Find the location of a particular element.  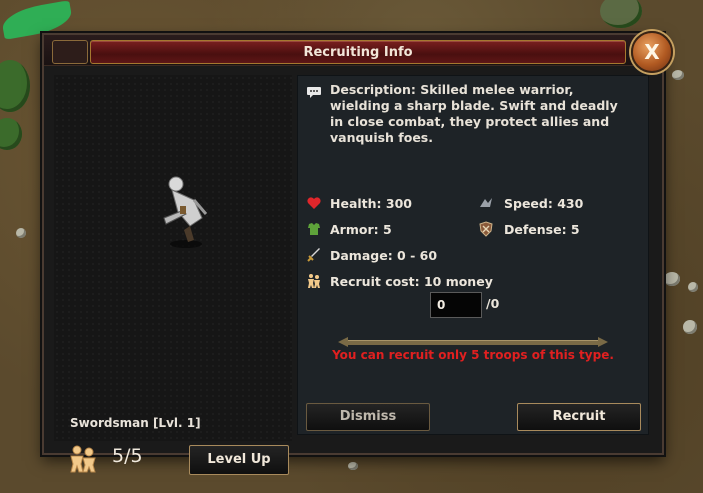

tree-stump is located at coordinates (621, 14).